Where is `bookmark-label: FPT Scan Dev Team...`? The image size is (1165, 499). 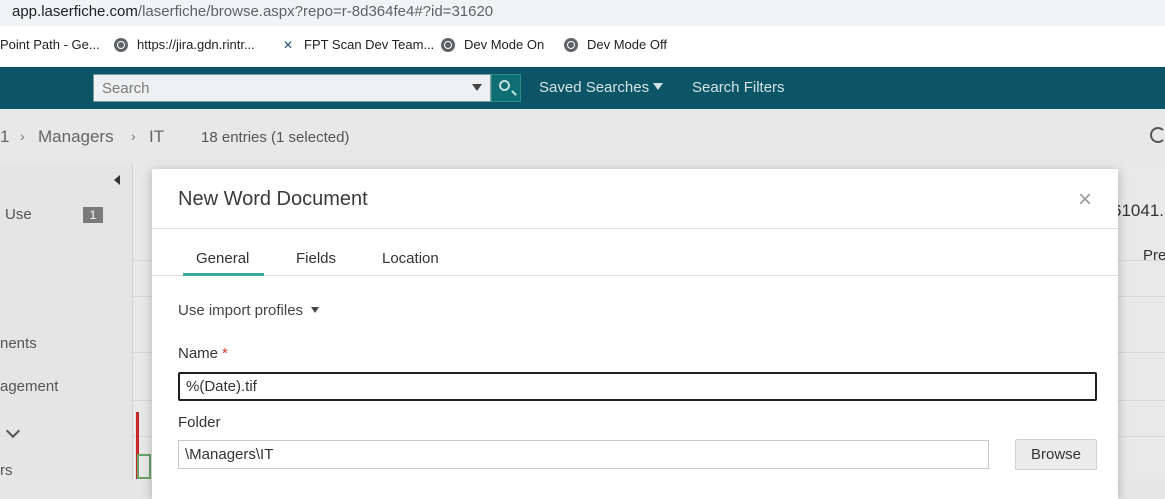 bookmark-label: FPT Scan Dev Team... is located at coordinates (369, 44).